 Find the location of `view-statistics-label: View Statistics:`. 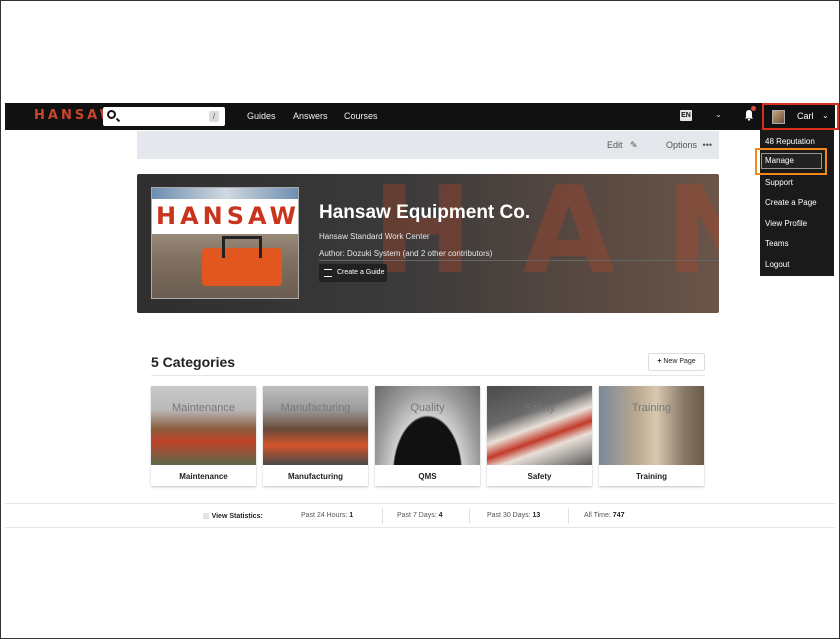

view-statistics-label: View Statistics: is located at coordinates (237, 516).